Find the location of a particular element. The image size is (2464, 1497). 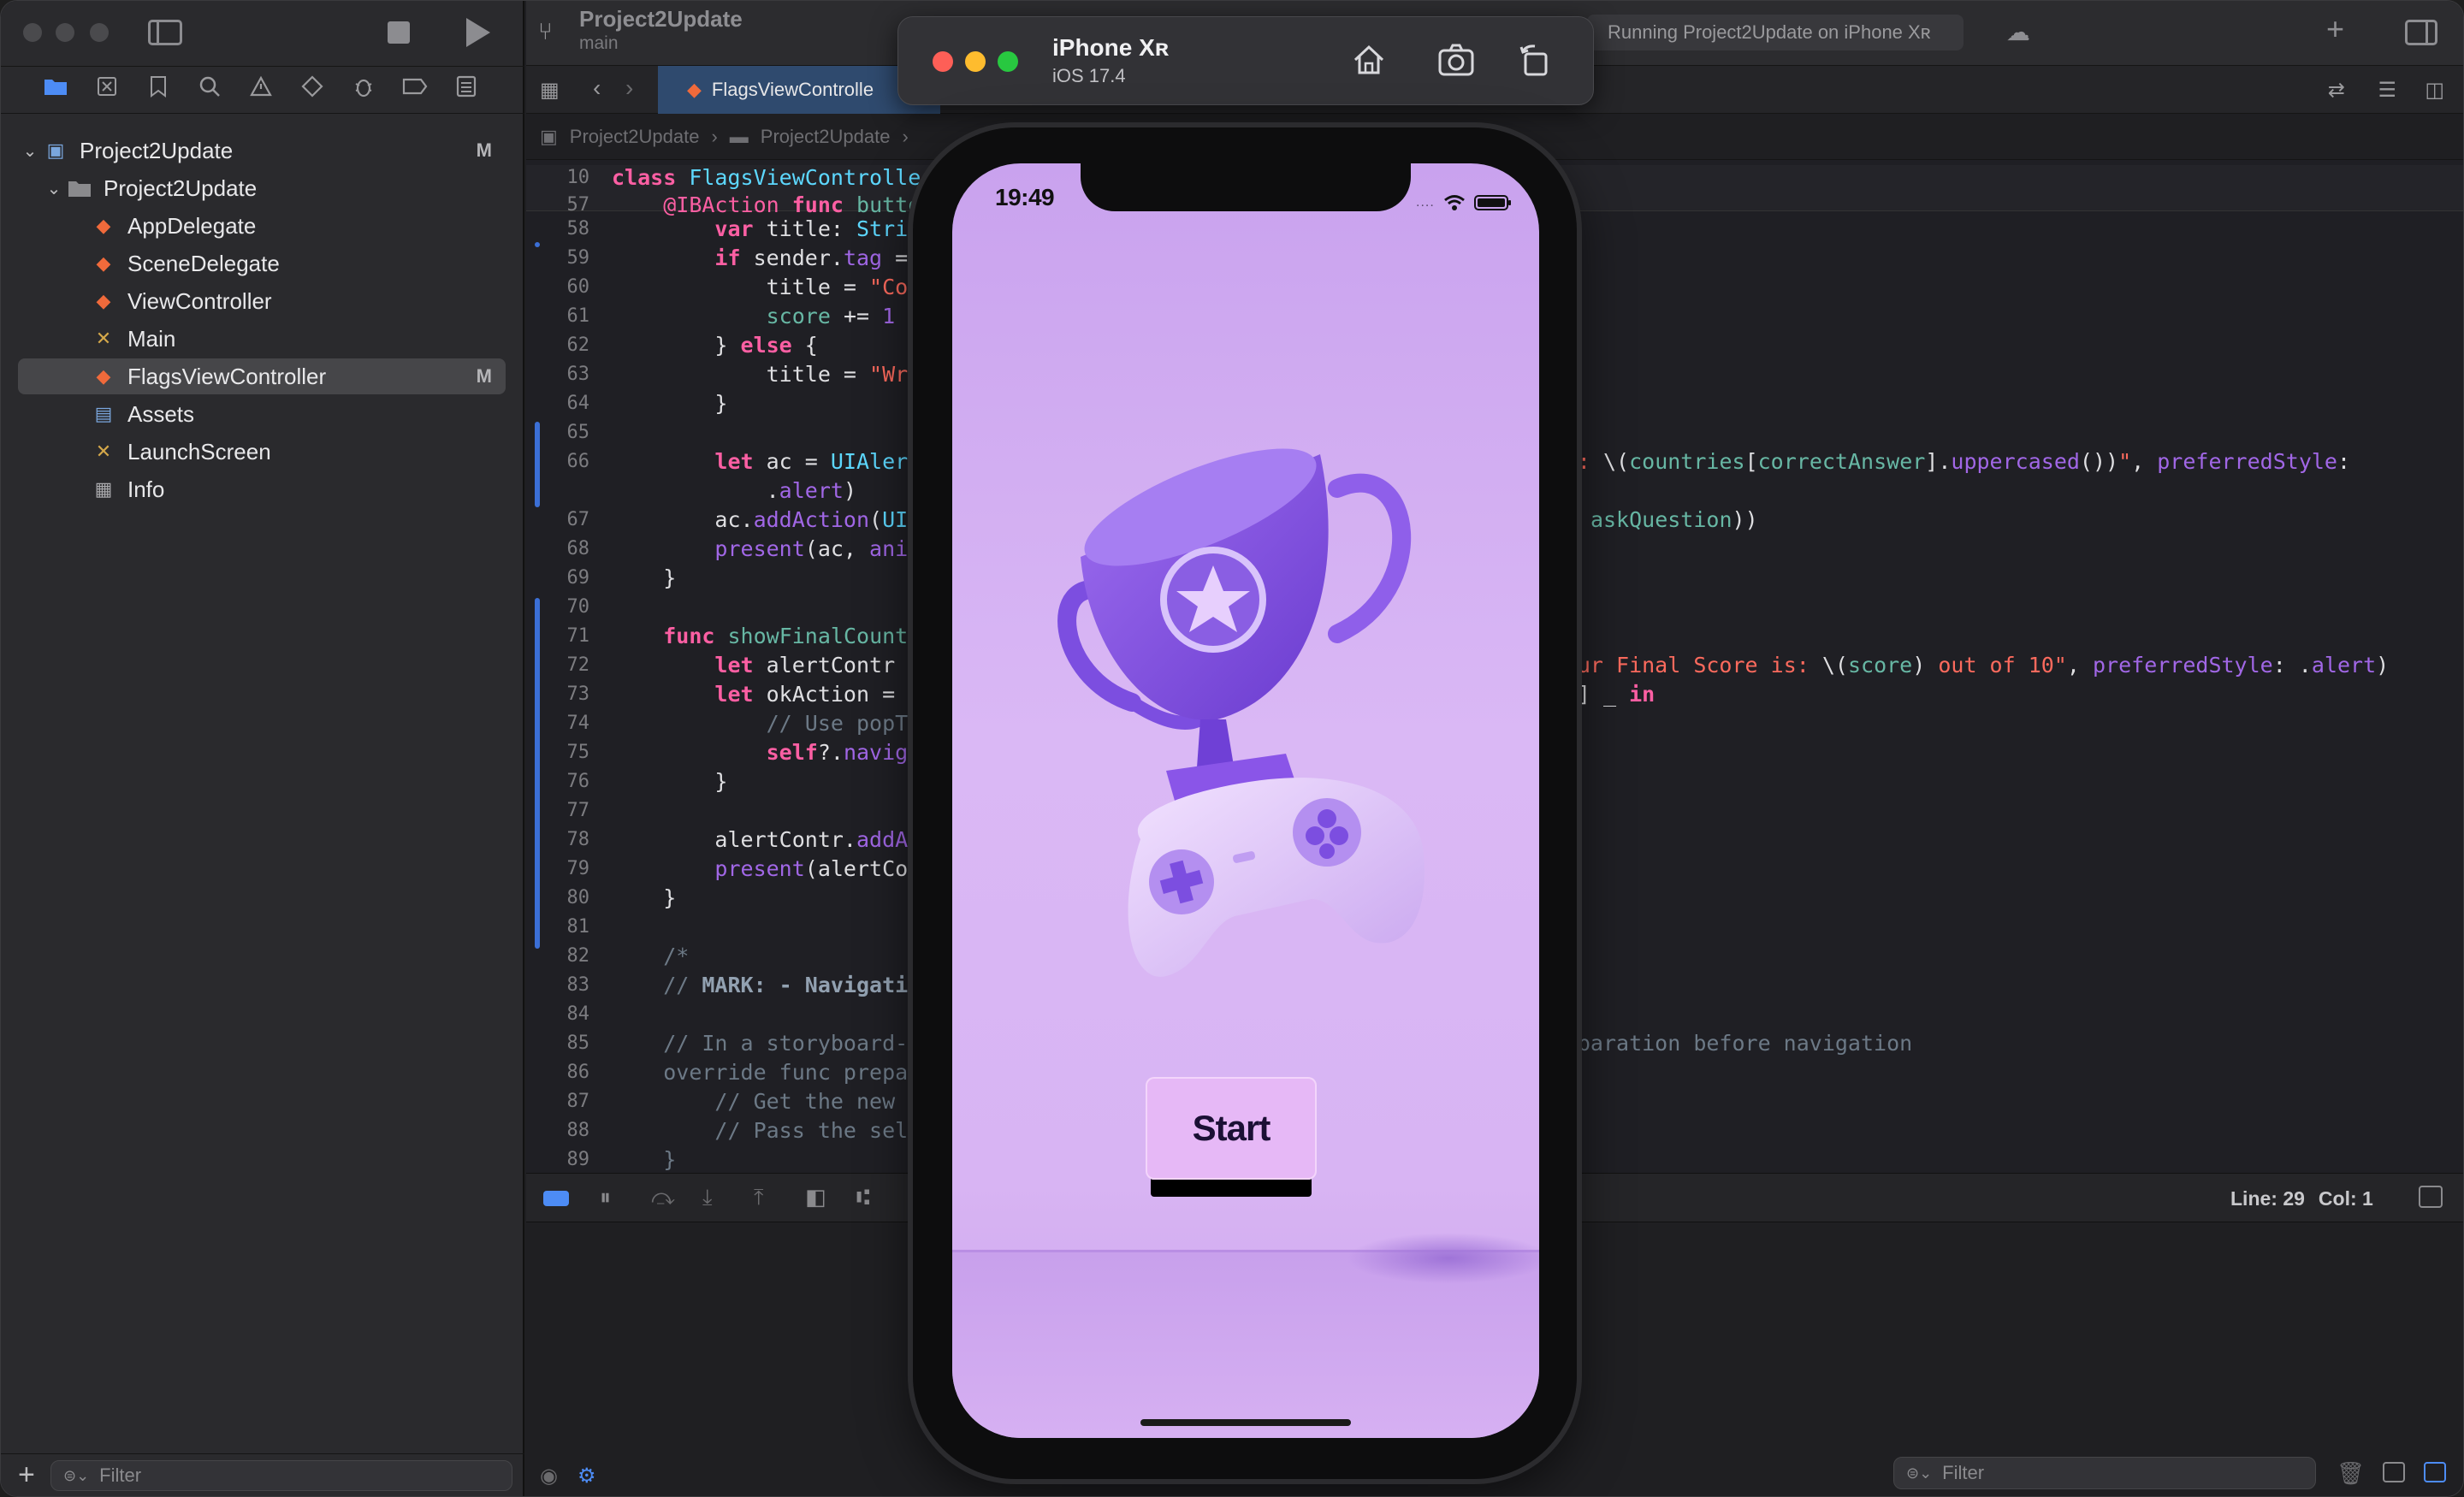

jumpbar-project: Project2Update is located at coordinates (635, 137).